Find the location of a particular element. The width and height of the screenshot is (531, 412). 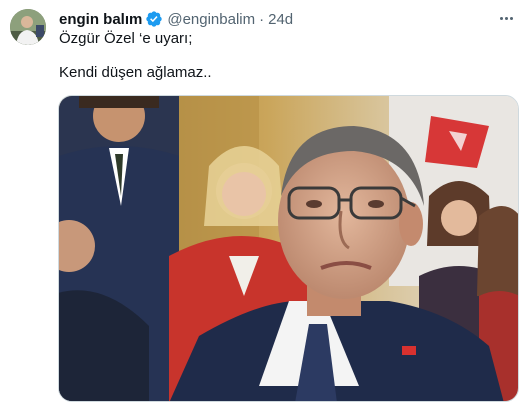

tweet-text-line-2: Kendi düşen ağlamaz.. is located at coordinates (135, 72).